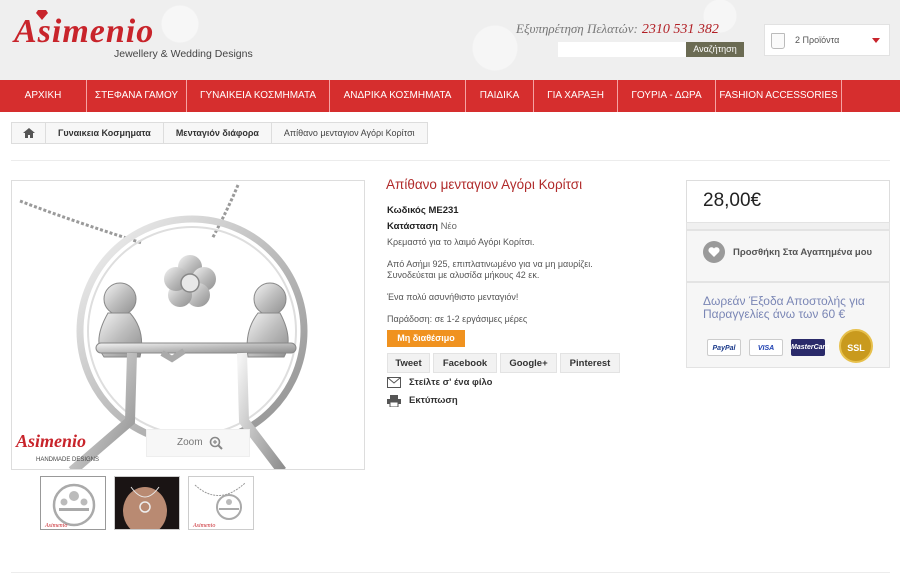  What do you see at coordinates (778, 41) in the screenshot?
I see `shopping-bag-icon` at bounding box center [778, 41].